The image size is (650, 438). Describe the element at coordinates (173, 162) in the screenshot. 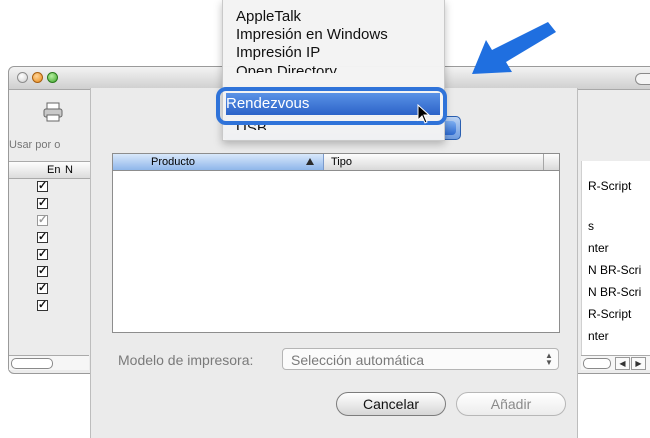

I see `column-producto-label: Producto` at that location.